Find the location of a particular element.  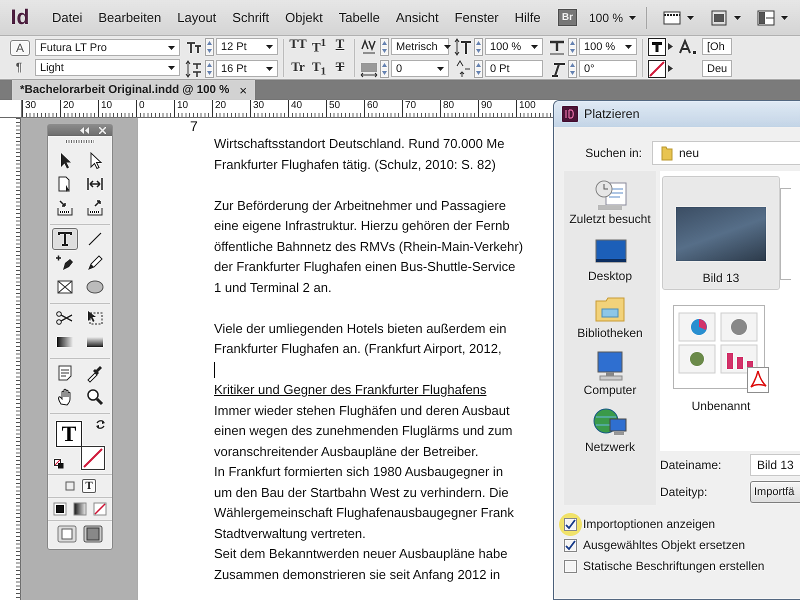

menu-item: Fenster is located at coordinates (476, 17).